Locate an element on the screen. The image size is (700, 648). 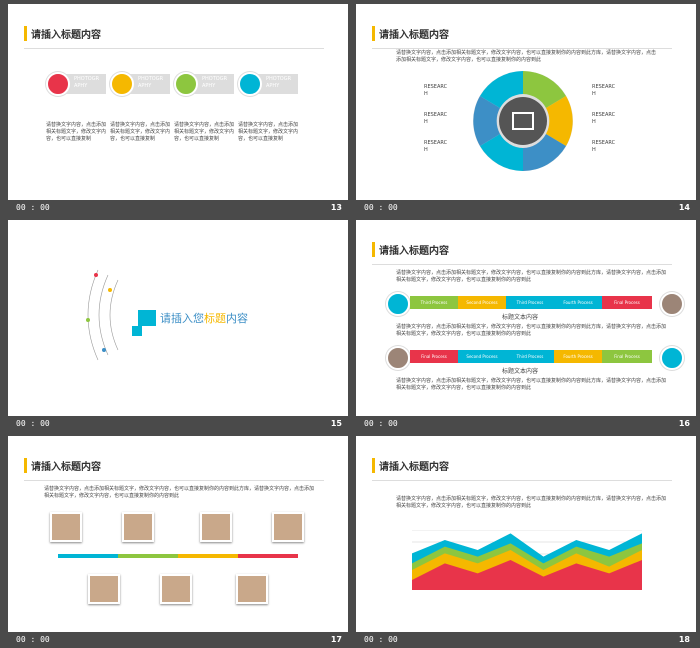
slide-bar: 00 : 00 16 is located at coordinates (526, 424).